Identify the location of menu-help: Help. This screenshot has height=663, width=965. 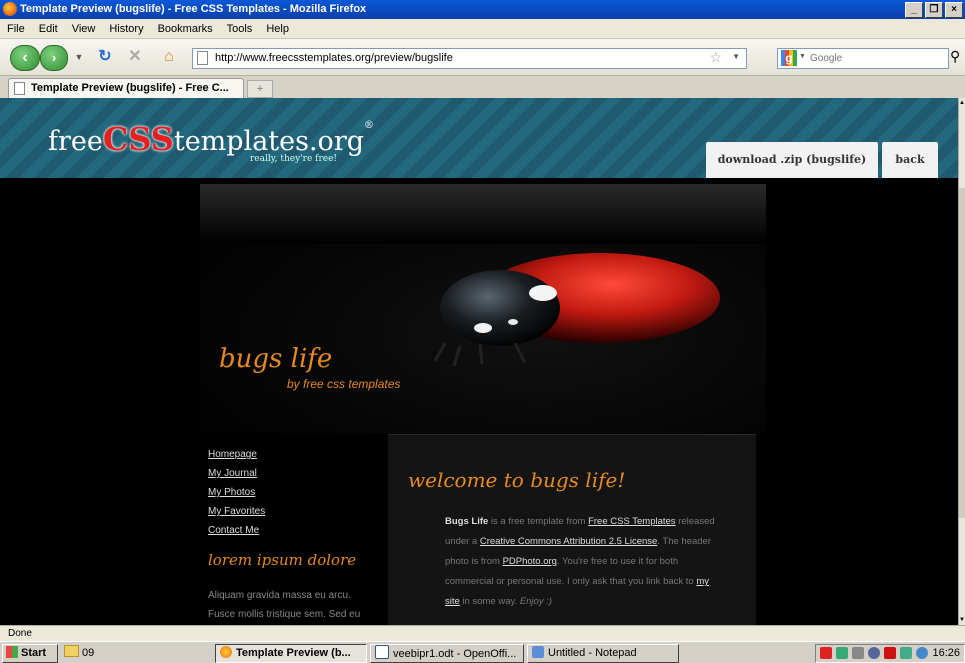
(277, 29).